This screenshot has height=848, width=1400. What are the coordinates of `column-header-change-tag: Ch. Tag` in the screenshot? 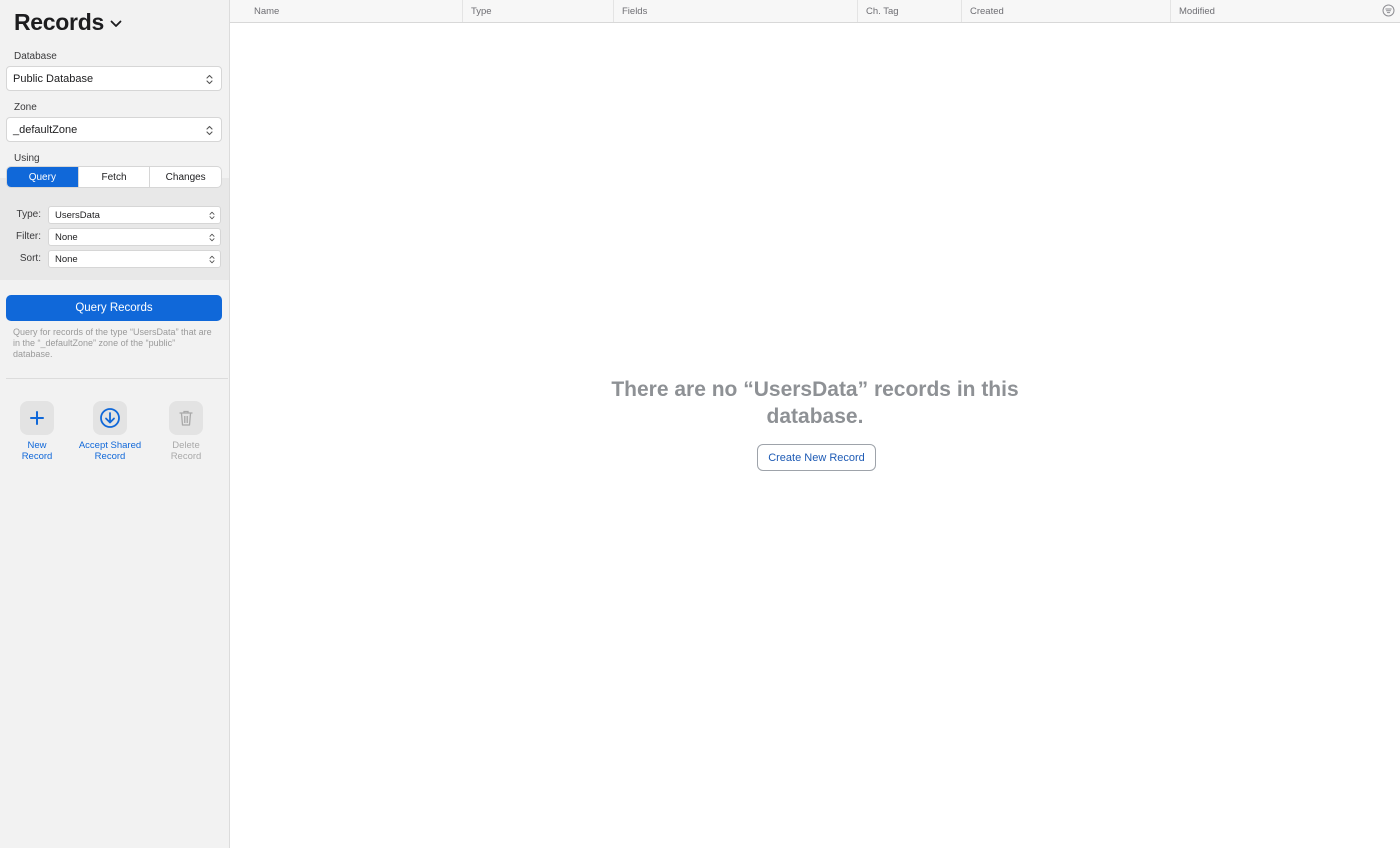 It's located at (909, 11).